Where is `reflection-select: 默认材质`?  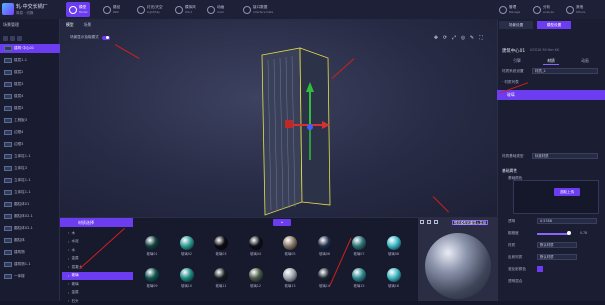 reflection-select: 默认材质 is located at coordinates (557, 257).